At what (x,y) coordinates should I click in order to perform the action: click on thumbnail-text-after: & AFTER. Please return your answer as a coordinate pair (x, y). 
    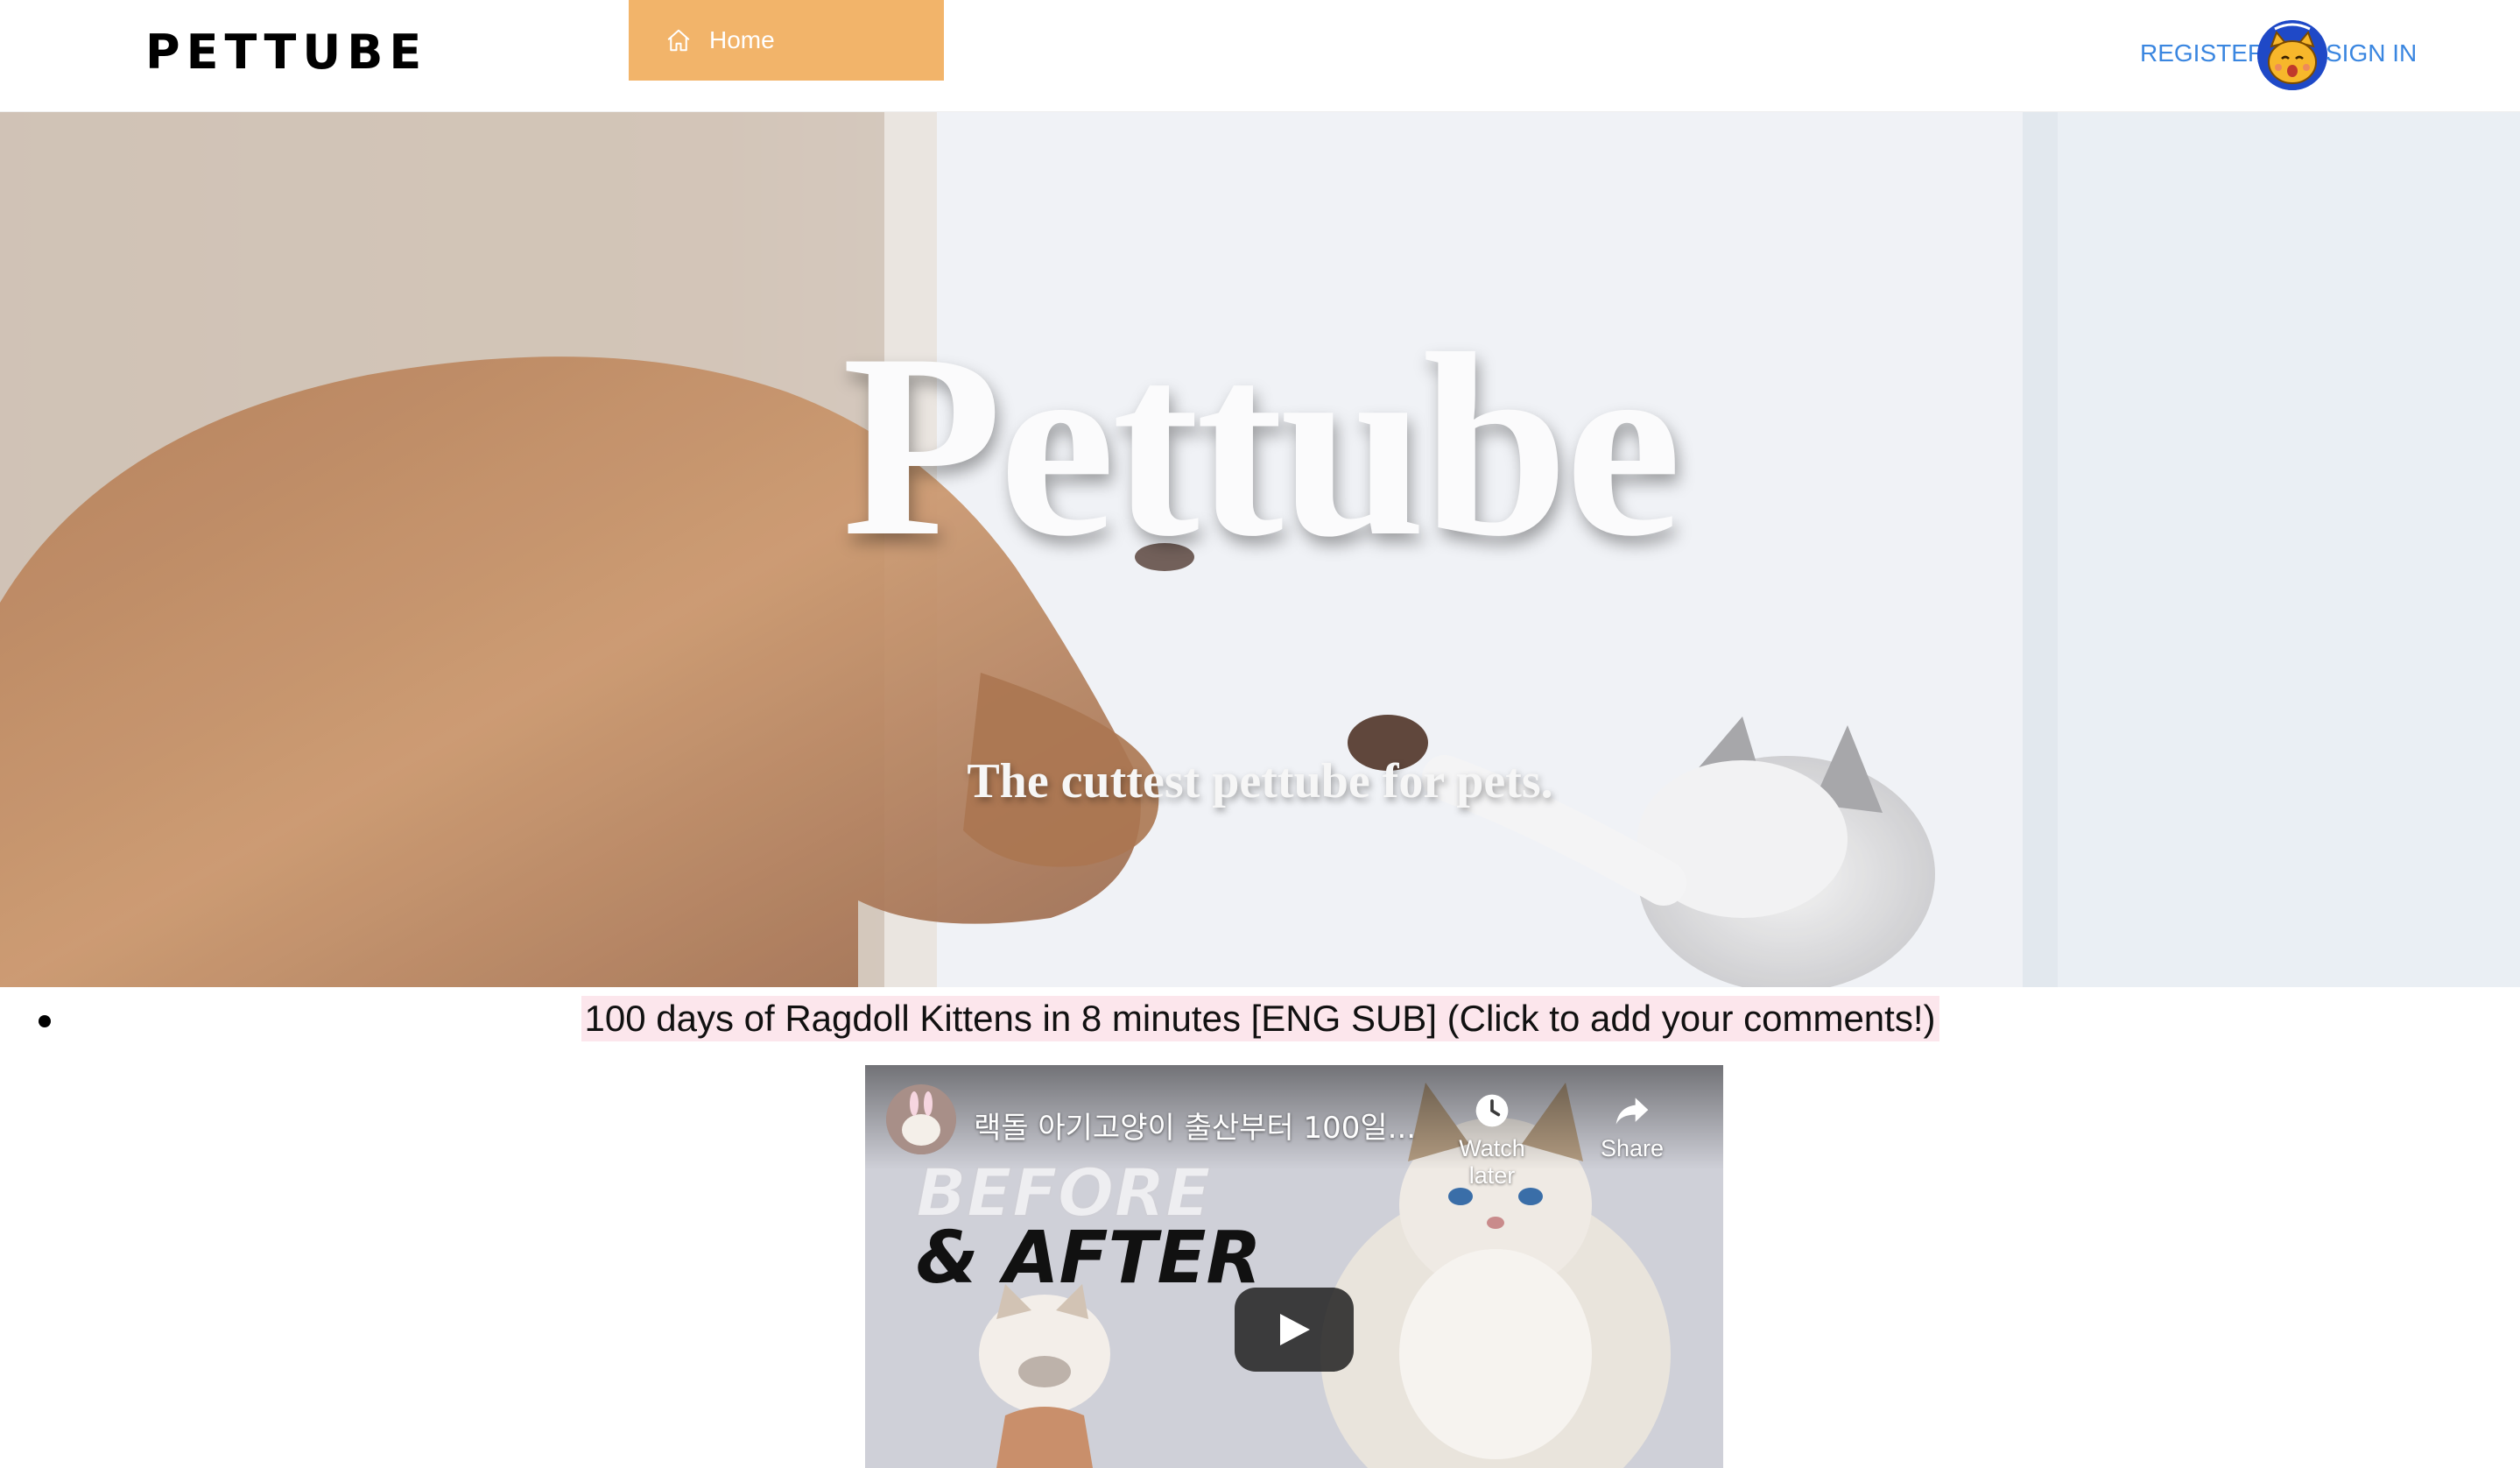
    Looking at the image, I should click on (1089, 1258).